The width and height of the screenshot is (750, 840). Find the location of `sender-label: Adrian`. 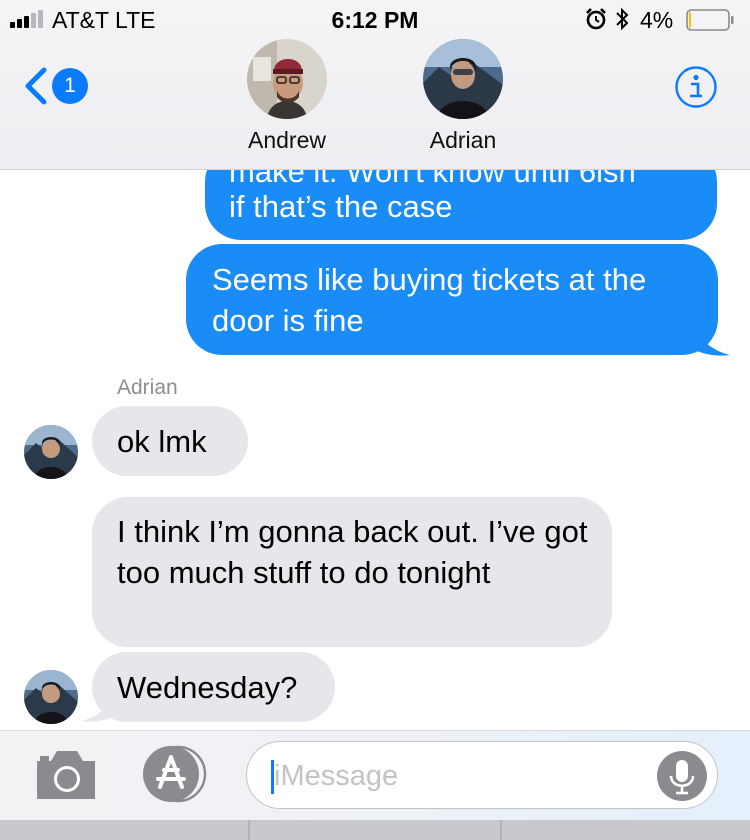

sender-label: Adrian is located at coordinates (147, 387).